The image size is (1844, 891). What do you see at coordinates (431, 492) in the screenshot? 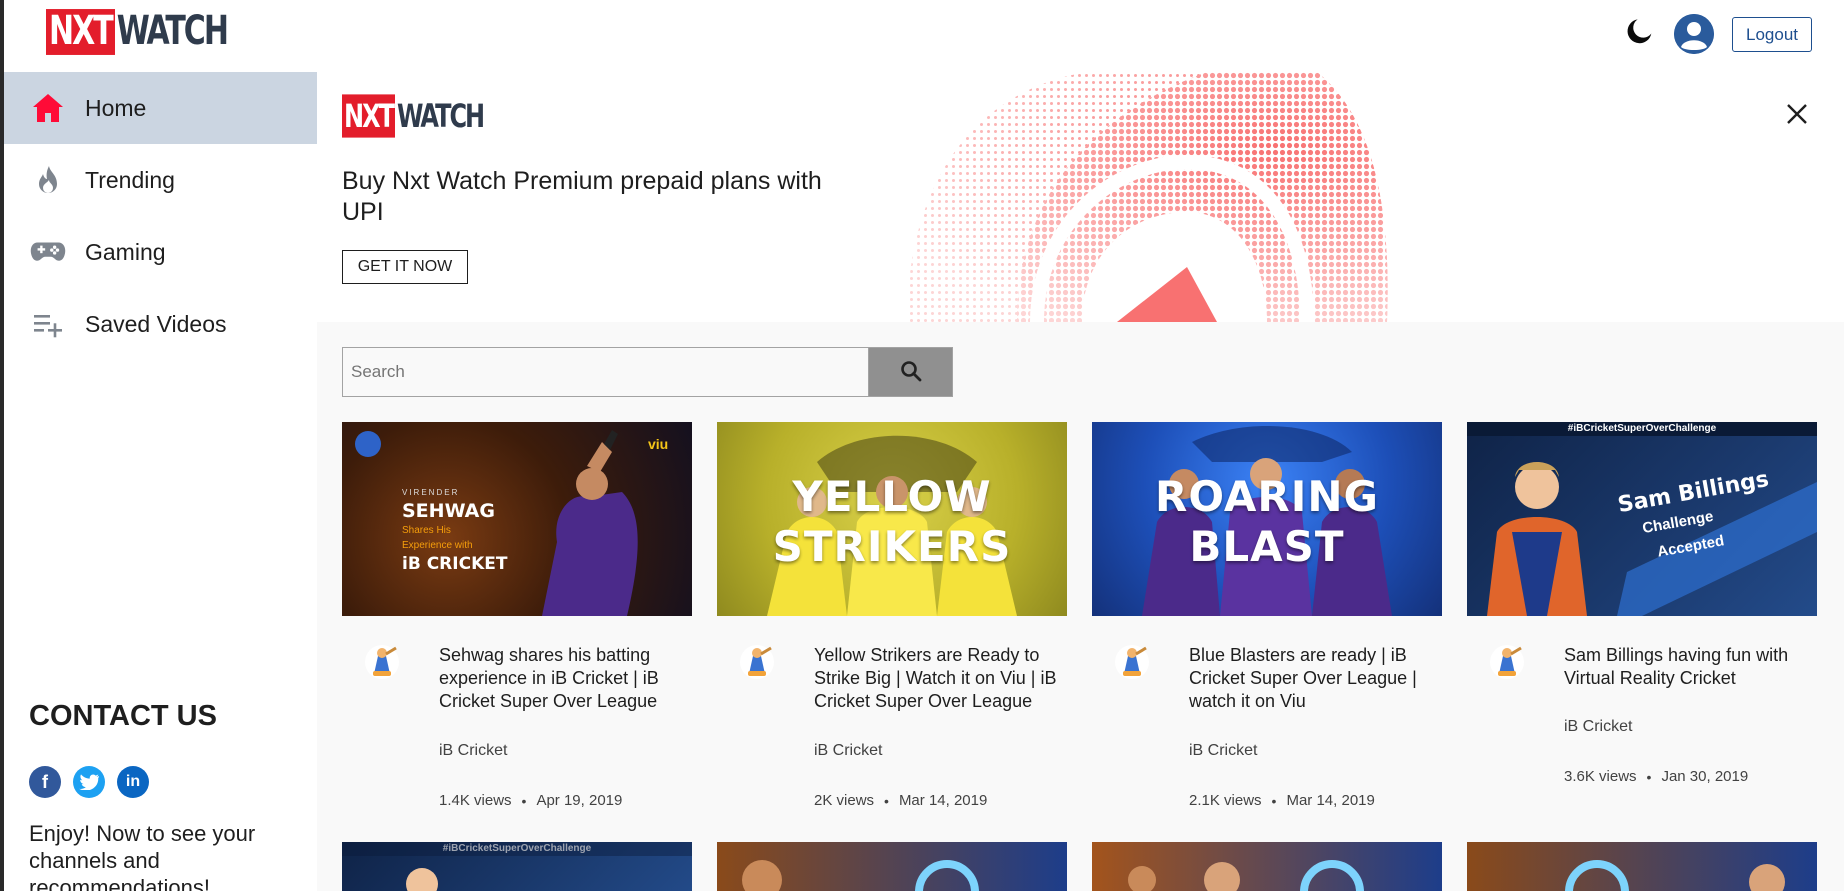
I see `thumb-caption: VIRENDER` at bounding box center [431, 492].